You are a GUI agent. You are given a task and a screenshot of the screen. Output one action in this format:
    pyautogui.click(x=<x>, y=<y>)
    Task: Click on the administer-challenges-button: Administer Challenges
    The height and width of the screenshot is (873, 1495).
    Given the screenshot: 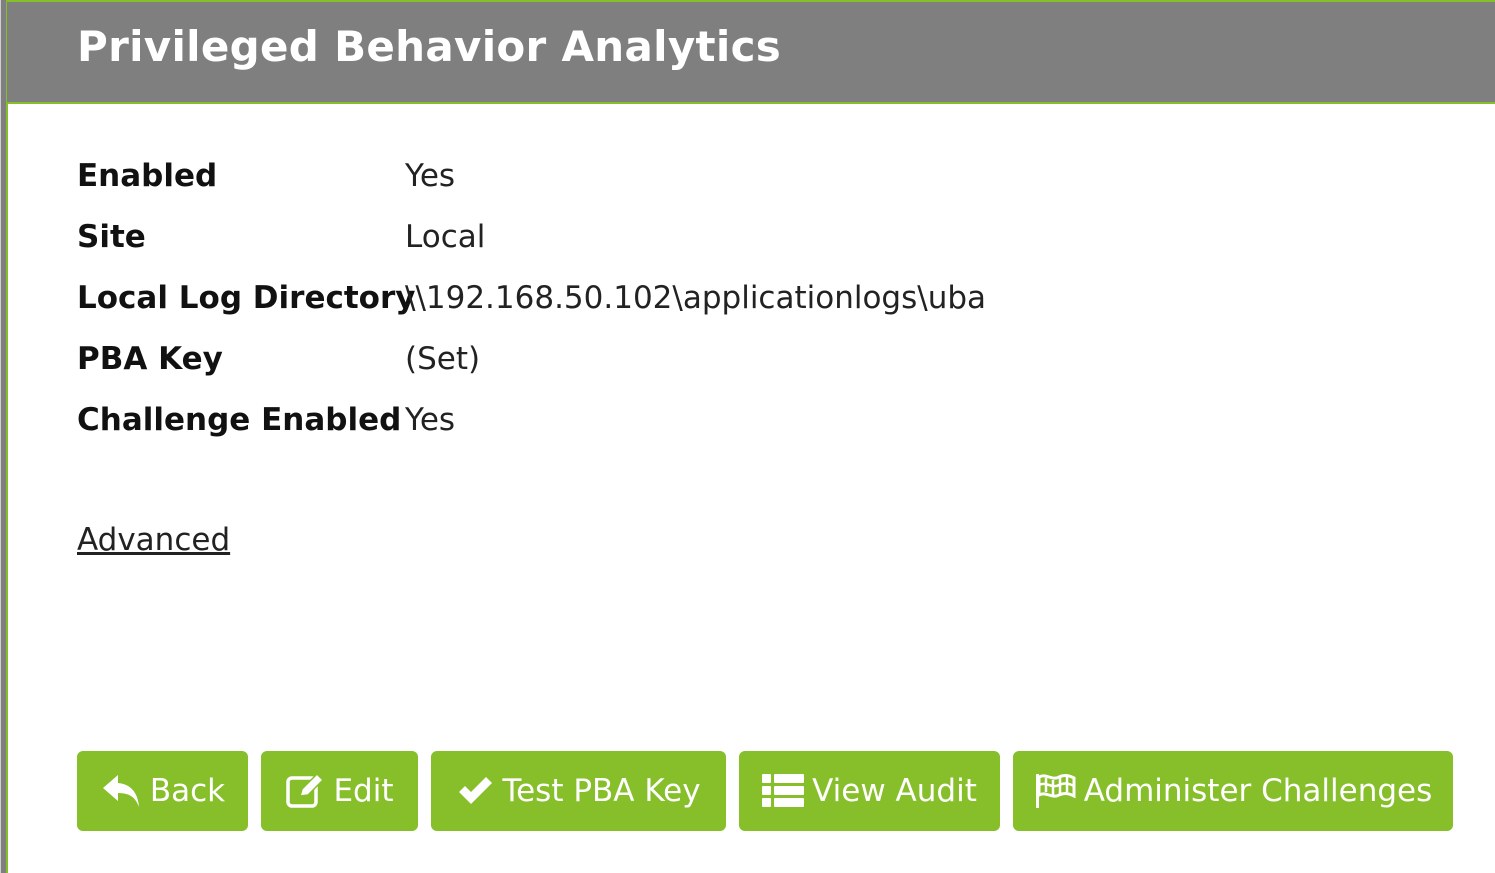 What is the action you would take?
    pyautogui.click(x=1233, y=791)
    